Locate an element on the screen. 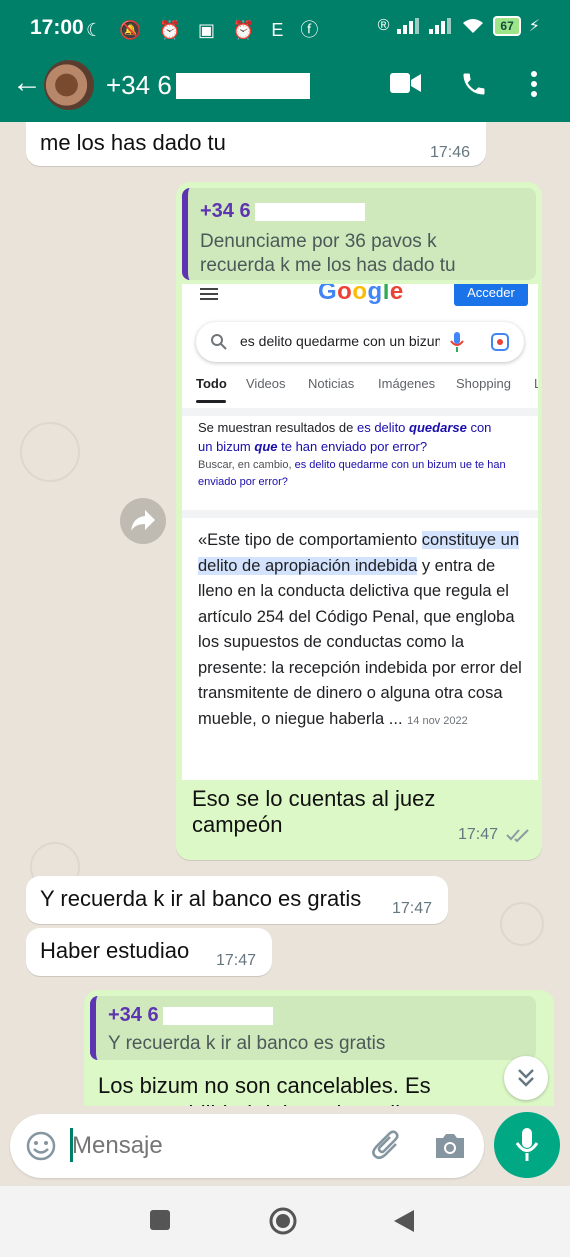 This screenshot has height=1257, width=570. quoted-message: +34 6 Y recuerda k ir al banco es gratis is located at coordinates (313, 1028).